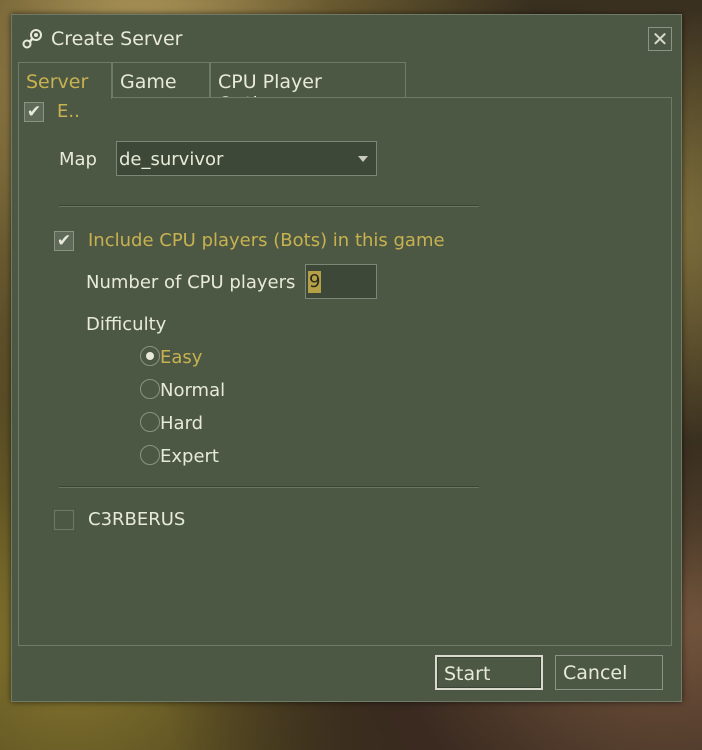 This screenshot has width=702, height=750. I want to click on chevron-down-icon, so click(363, 159).